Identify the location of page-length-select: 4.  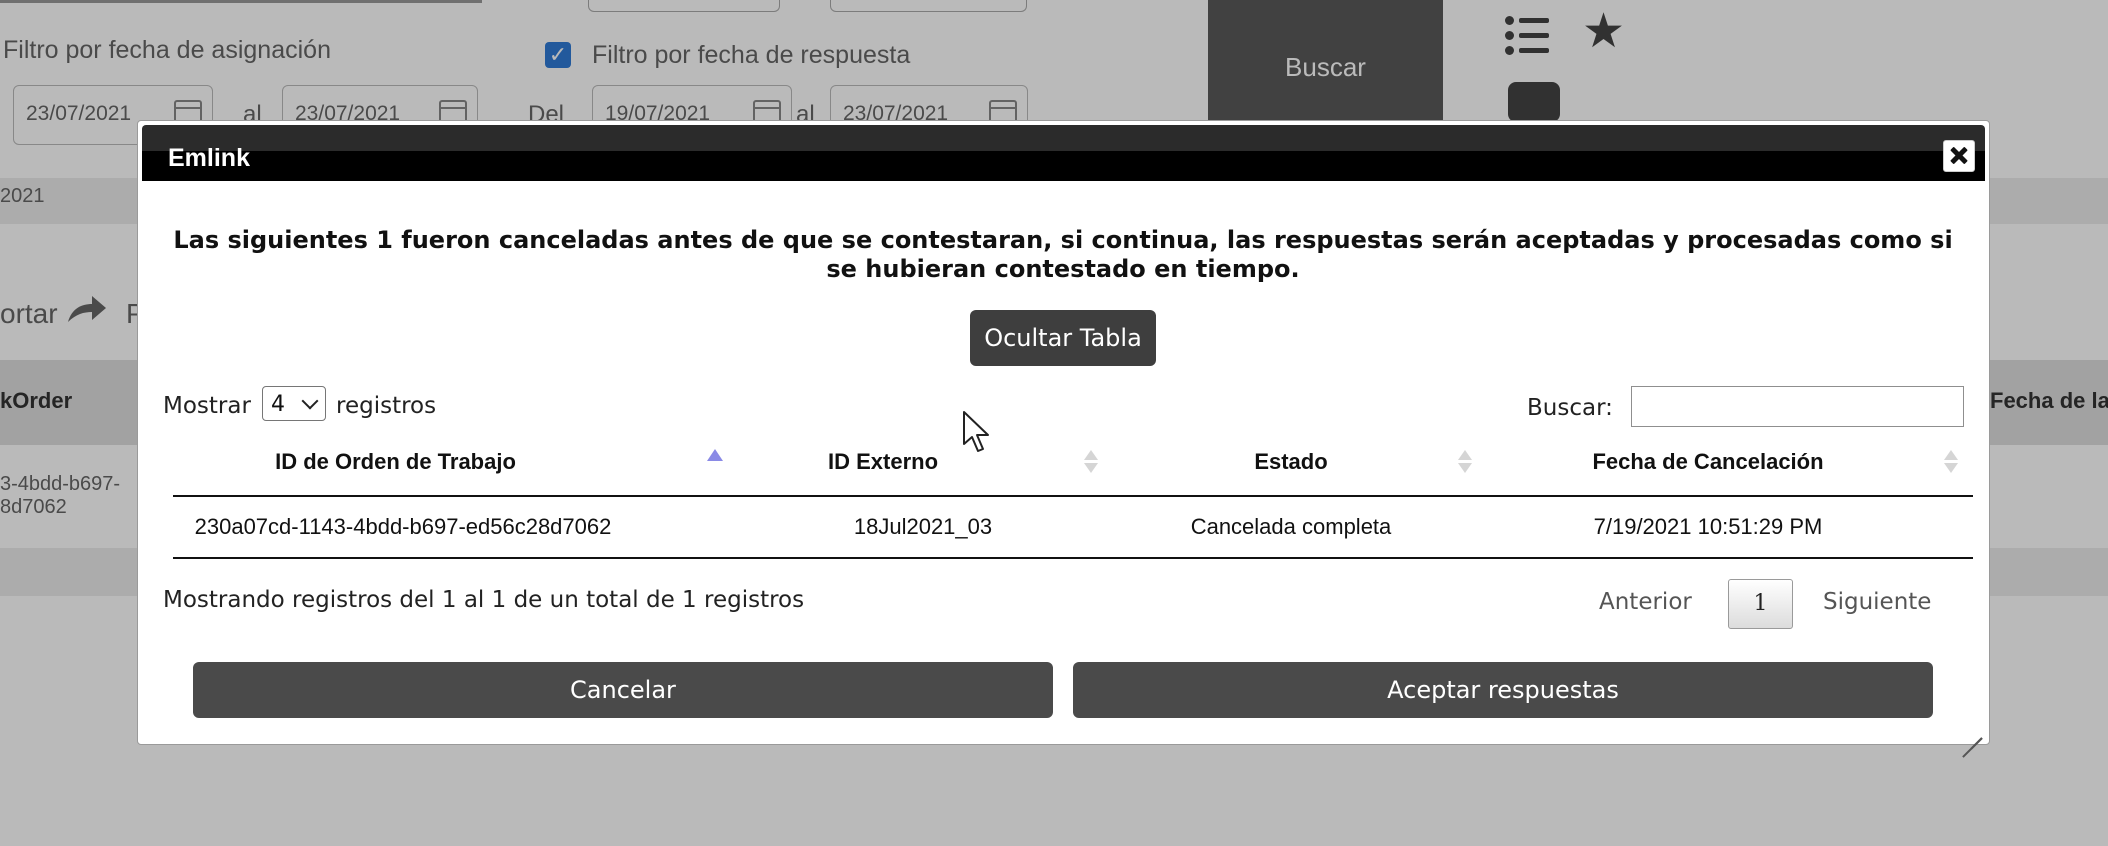
(294, 403).